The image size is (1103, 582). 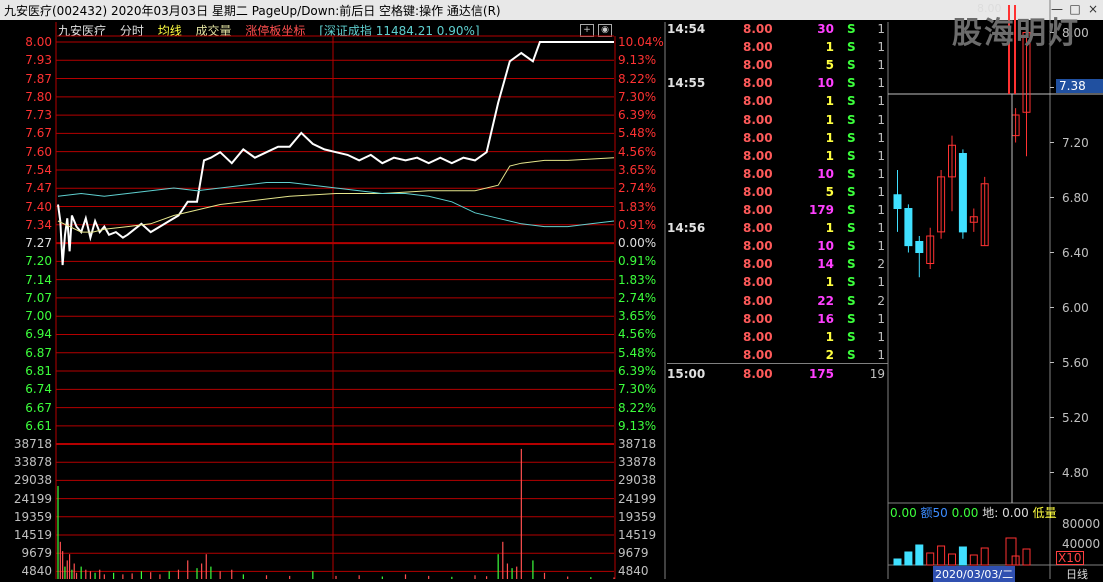 What do you see at coordinates (778, 266) in the screenshot?
I see `tick-row: 8.00 14 S 2` at bounding box center [778, 266].